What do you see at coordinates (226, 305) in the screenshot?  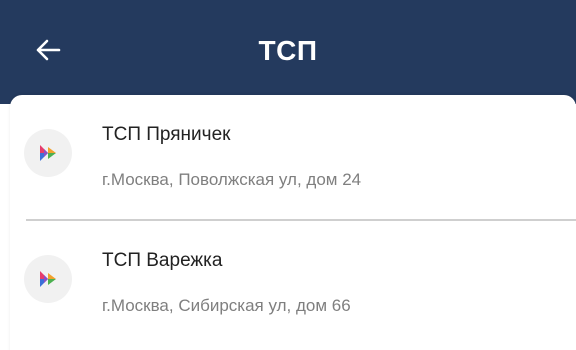 I see `merchant-address: г.Москва, Сибирская ул, дом 66` at bounding box center [226, 305].